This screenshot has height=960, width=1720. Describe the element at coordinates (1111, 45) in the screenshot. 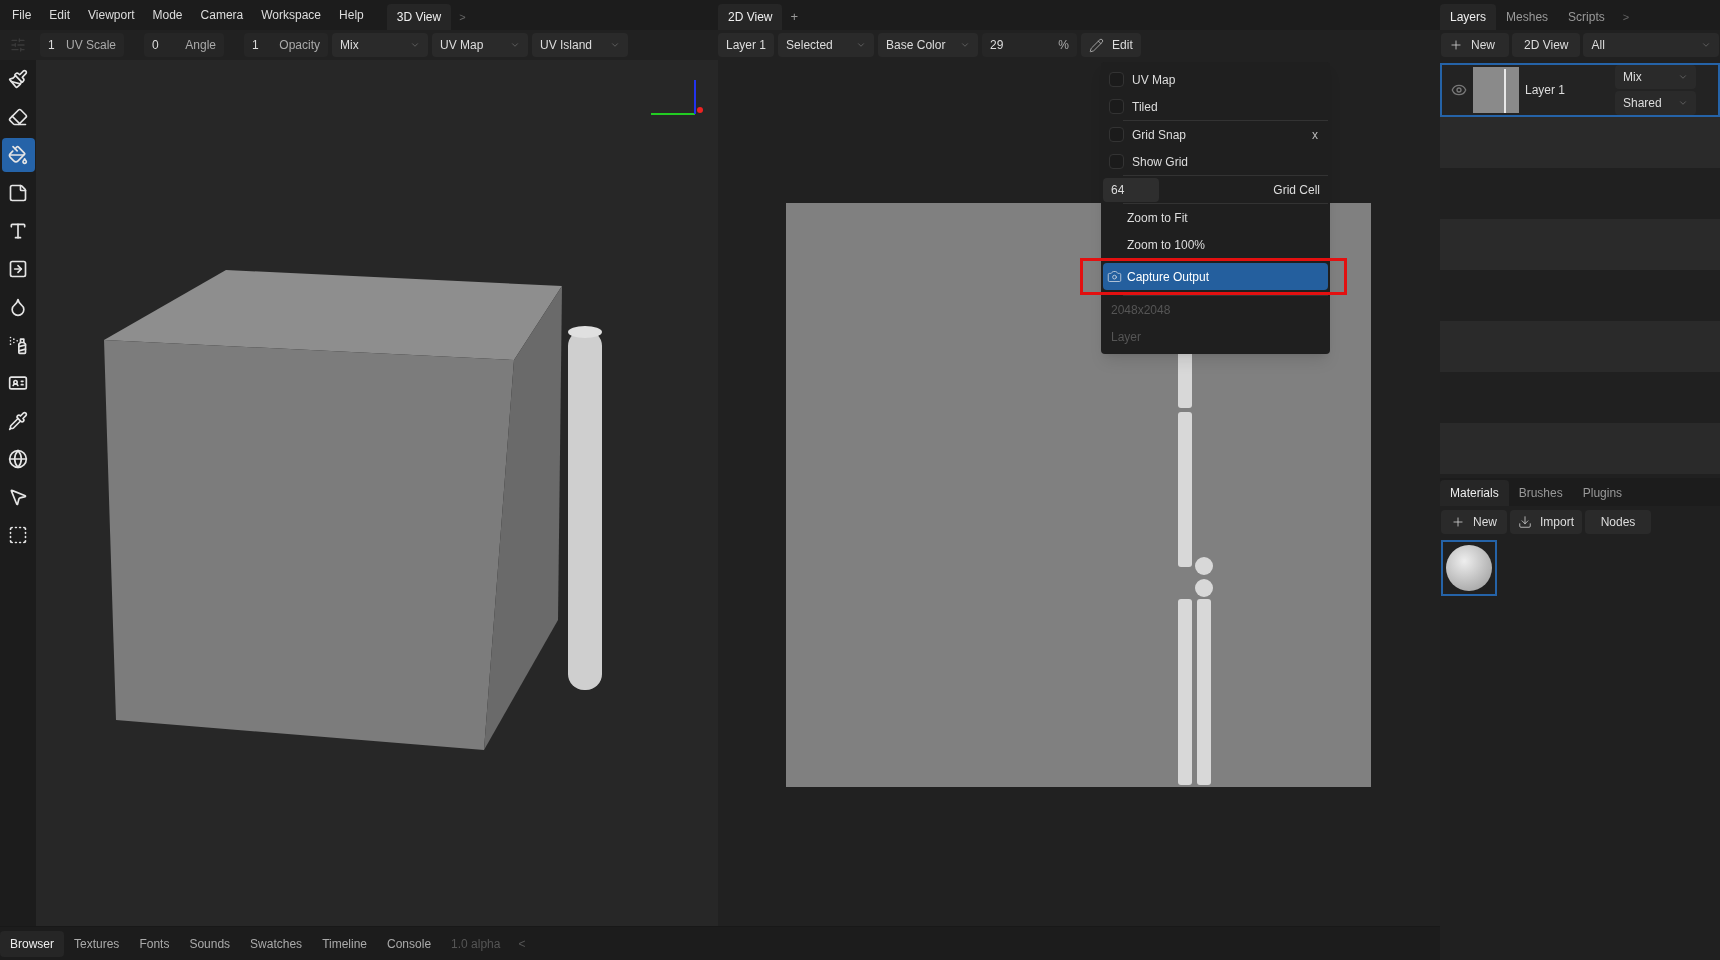

I see `edit-button: Edit` at that location.